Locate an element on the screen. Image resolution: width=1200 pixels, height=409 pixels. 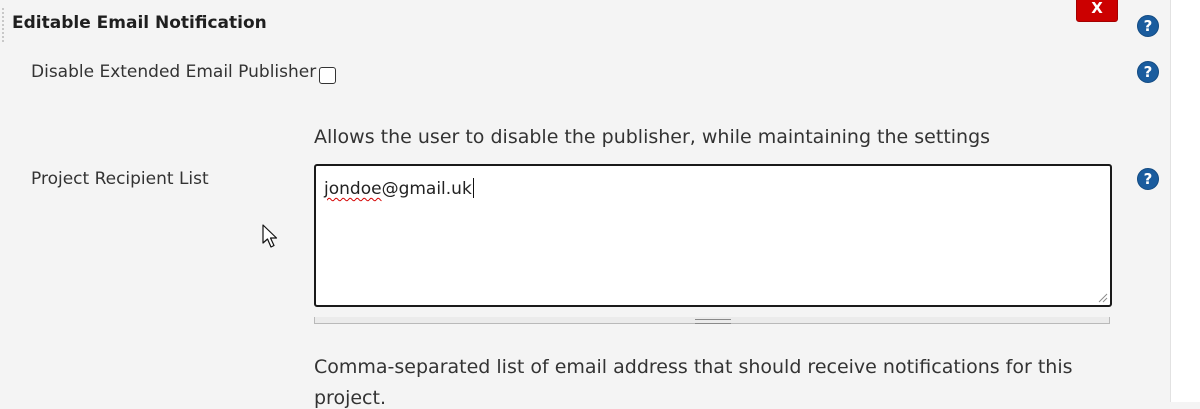
section-drag-handle is located at coordinates (3, 25).